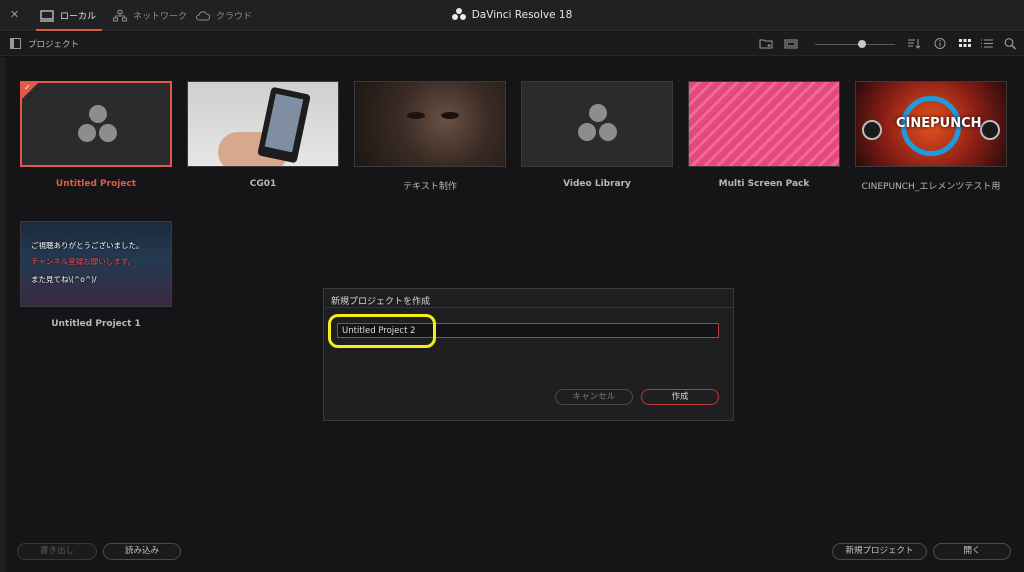 This screenshot has height=572, width=1024. I want to click on thumbnail-caption: ご視聴ありがとうございました。, so click(87, 245).